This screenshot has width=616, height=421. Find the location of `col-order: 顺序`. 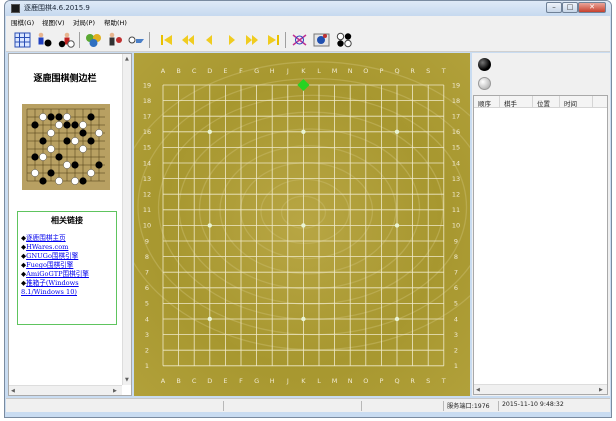

col-order: 顺序 is located at coordinates (484, 103).